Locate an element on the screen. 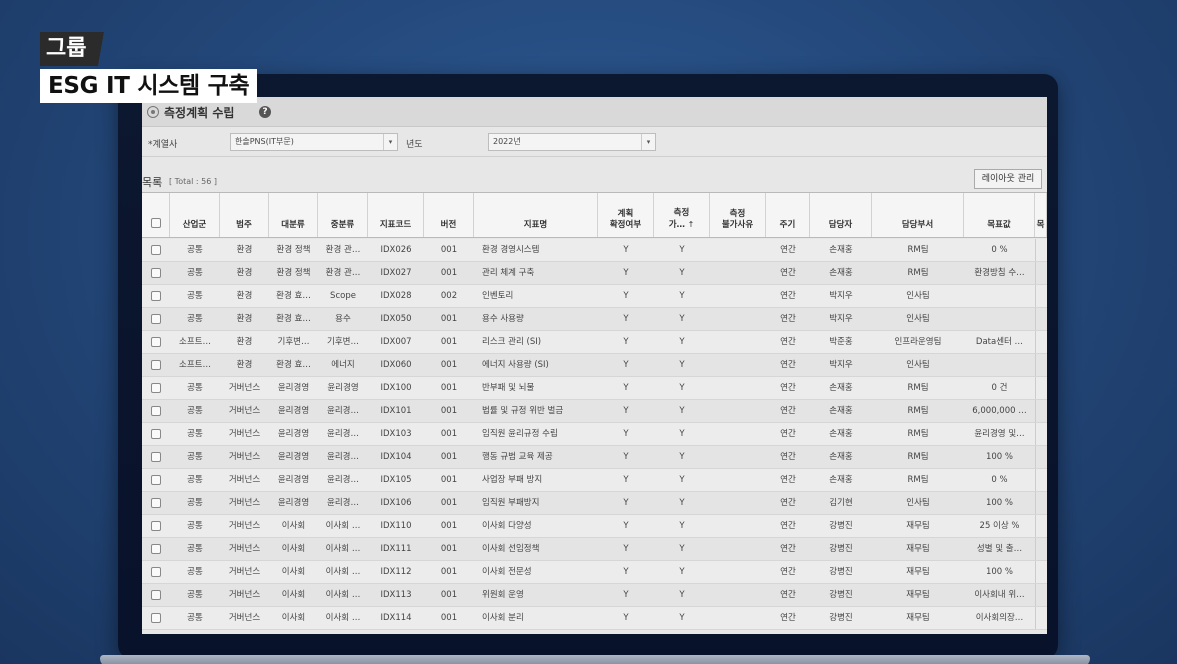  select-all-header is located at coordinates (156, 215).